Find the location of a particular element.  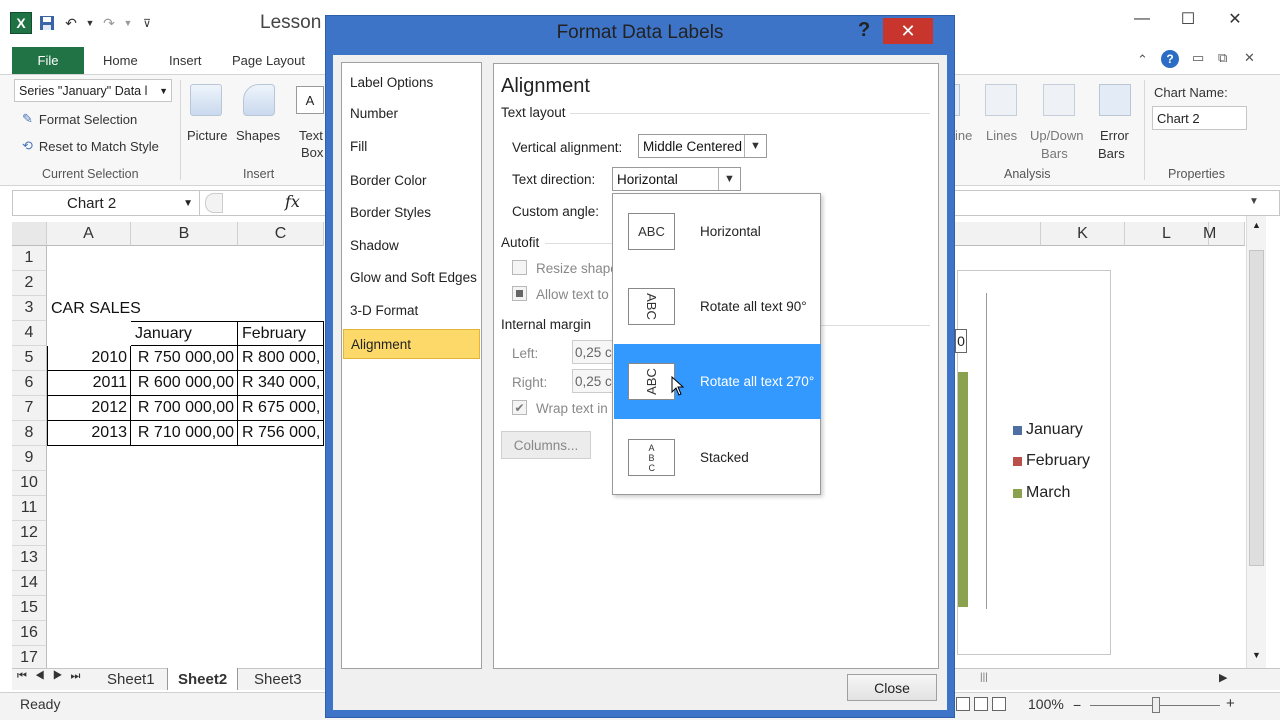

column-header: A is located at coordinates (89, 234).